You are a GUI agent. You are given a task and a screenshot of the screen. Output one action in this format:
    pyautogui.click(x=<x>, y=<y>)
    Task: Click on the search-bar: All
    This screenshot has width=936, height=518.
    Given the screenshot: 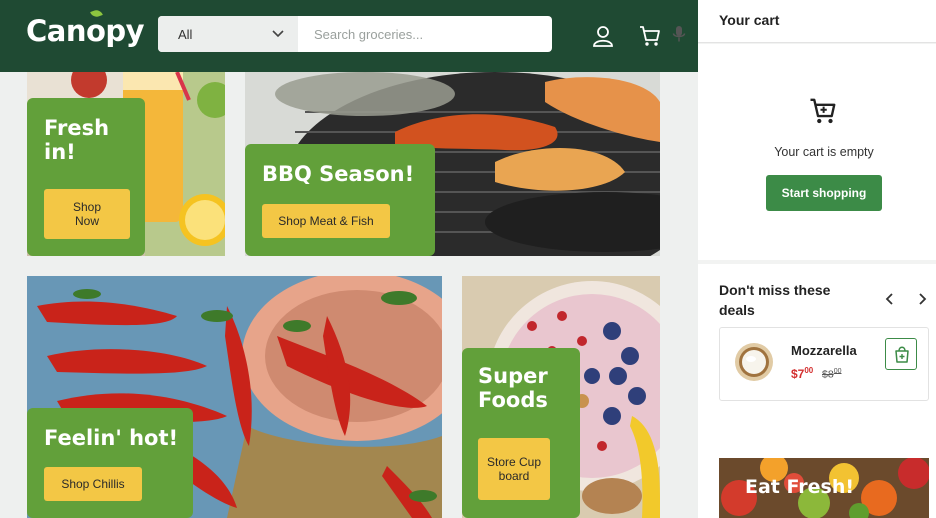 What is the action you would take?
    pyautogui.click(x=422, y=34)
    